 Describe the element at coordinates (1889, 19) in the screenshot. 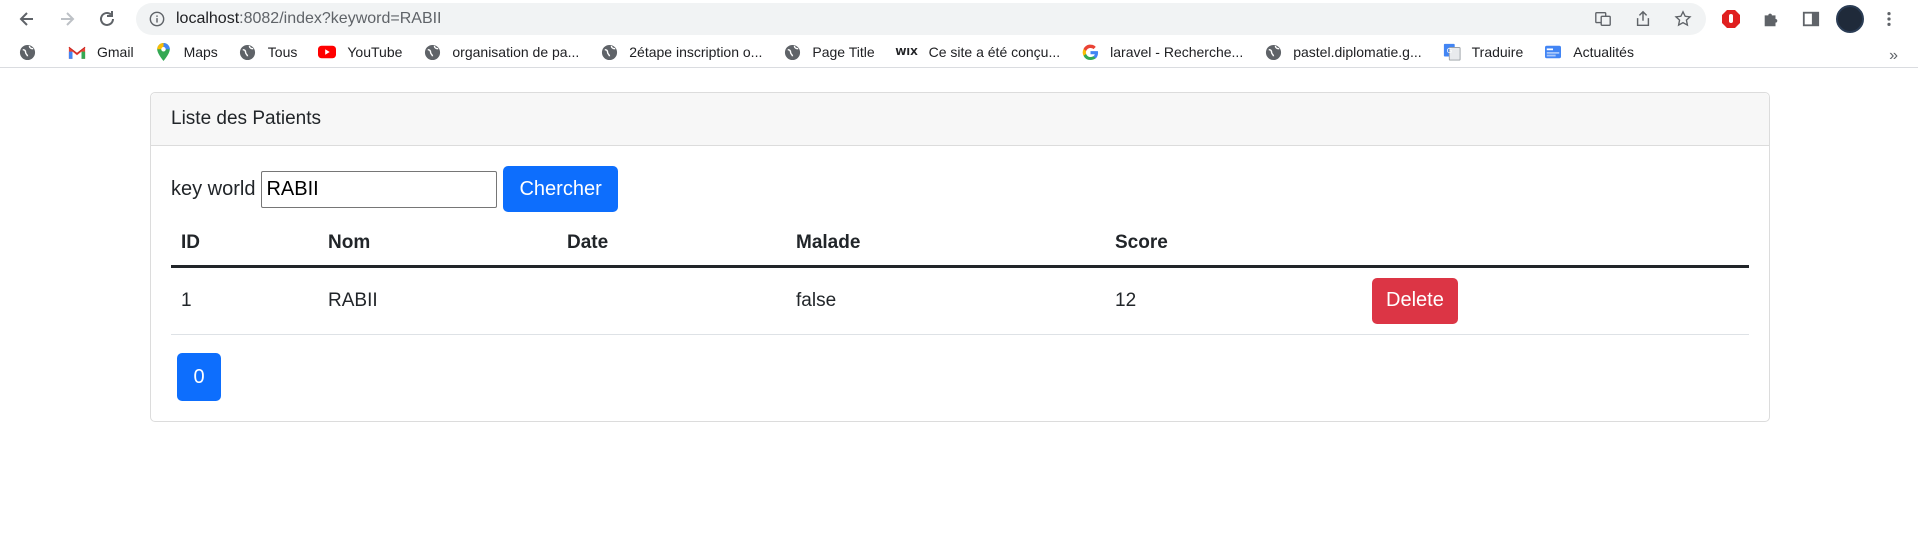

I see `menu-kebab-icon` at that location.